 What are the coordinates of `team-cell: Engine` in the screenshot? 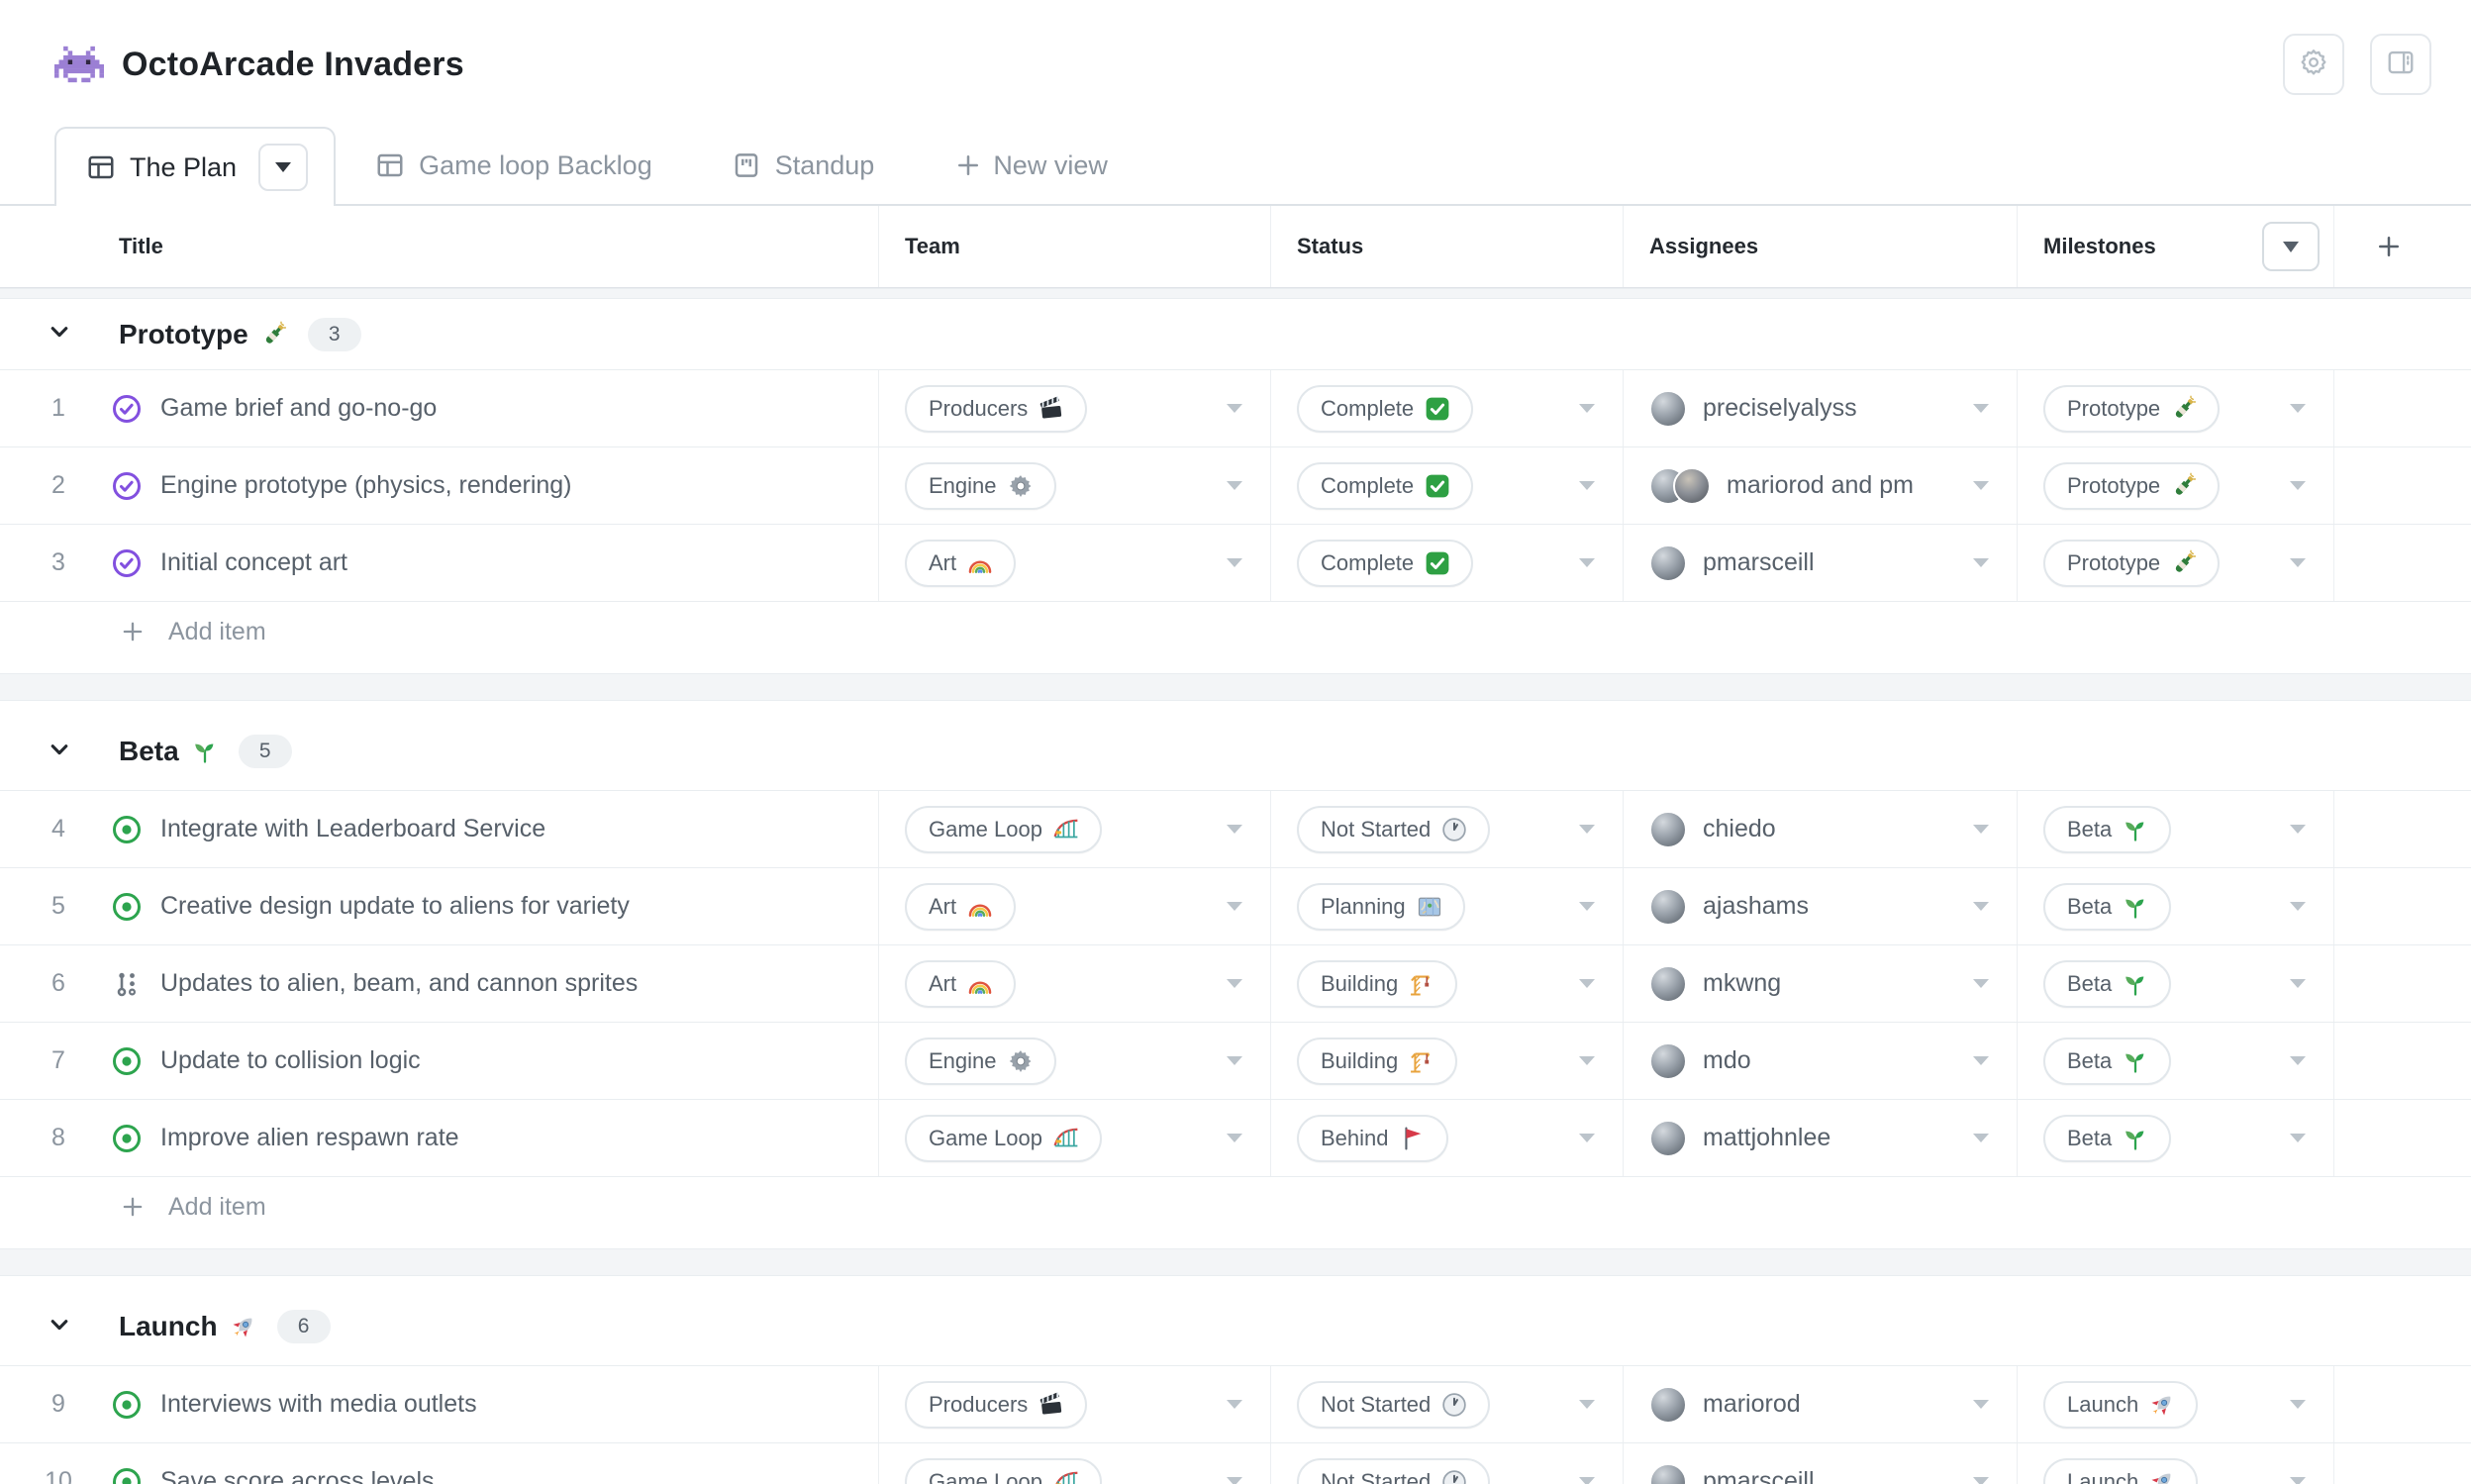 It's located at (1075, 485).